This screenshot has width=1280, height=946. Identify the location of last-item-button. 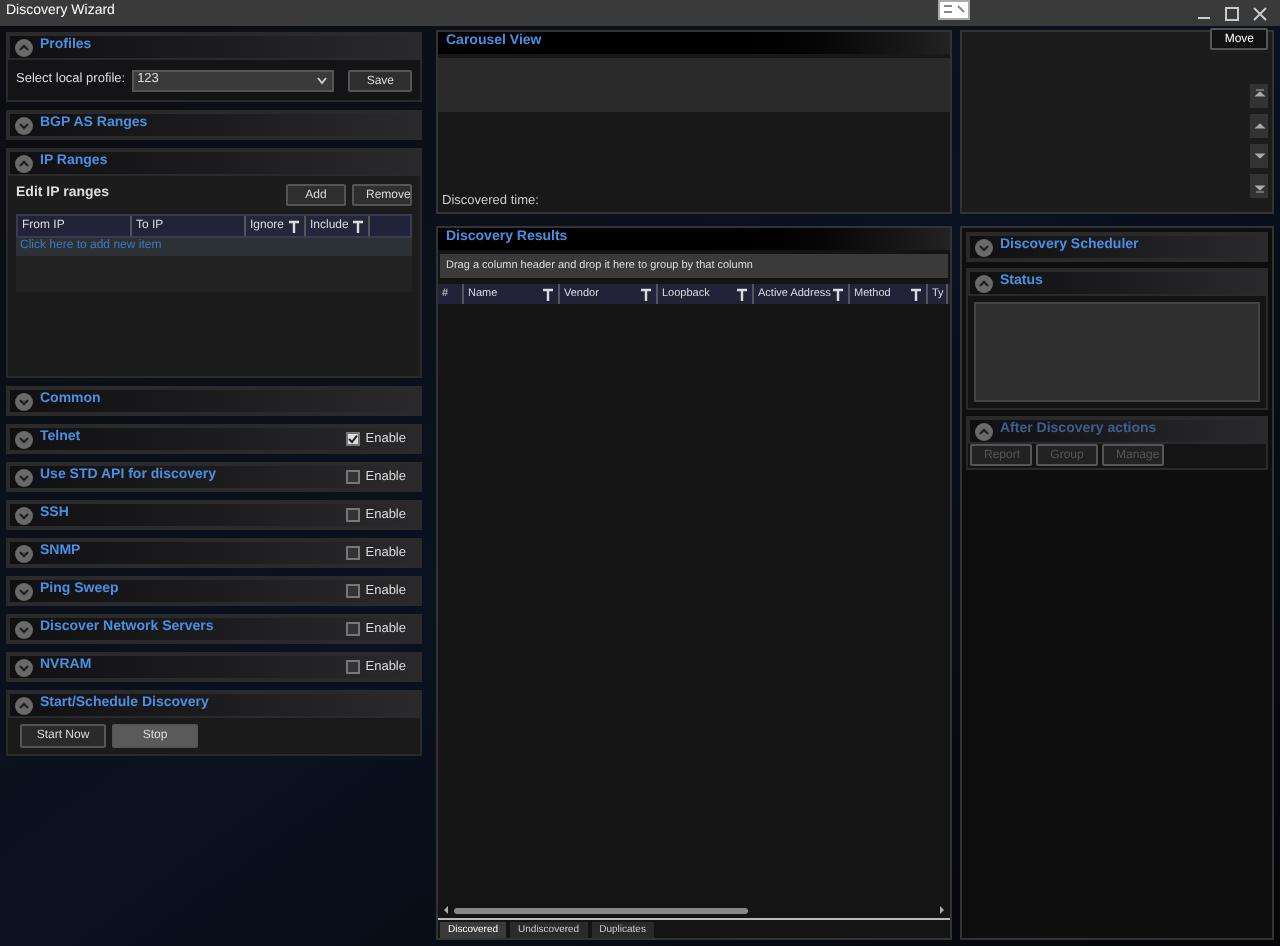
(1259, 186).